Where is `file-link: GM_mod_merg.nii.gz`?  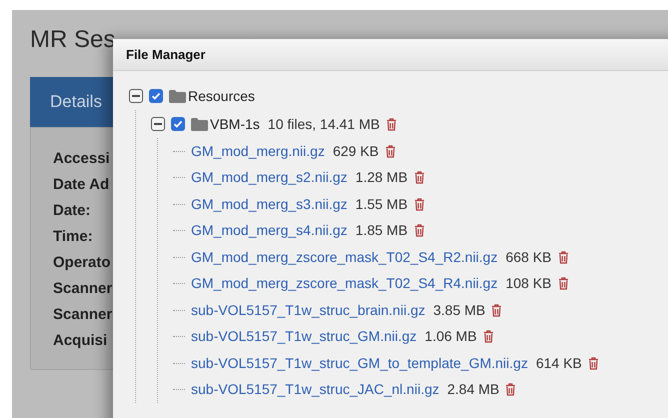 file-link: GM_mod_merg.nii.gz is located at coordinates (258, 151).